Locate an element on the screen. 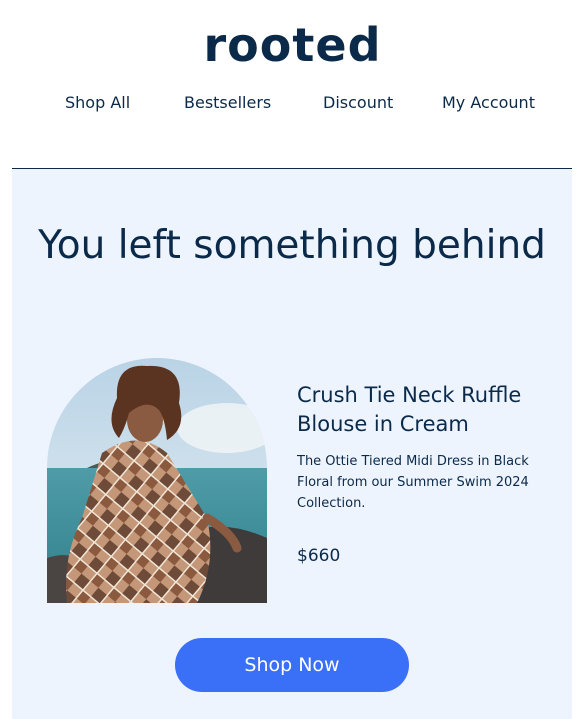  nav-item-my-account: My Account is located at coordinates (488, 102).